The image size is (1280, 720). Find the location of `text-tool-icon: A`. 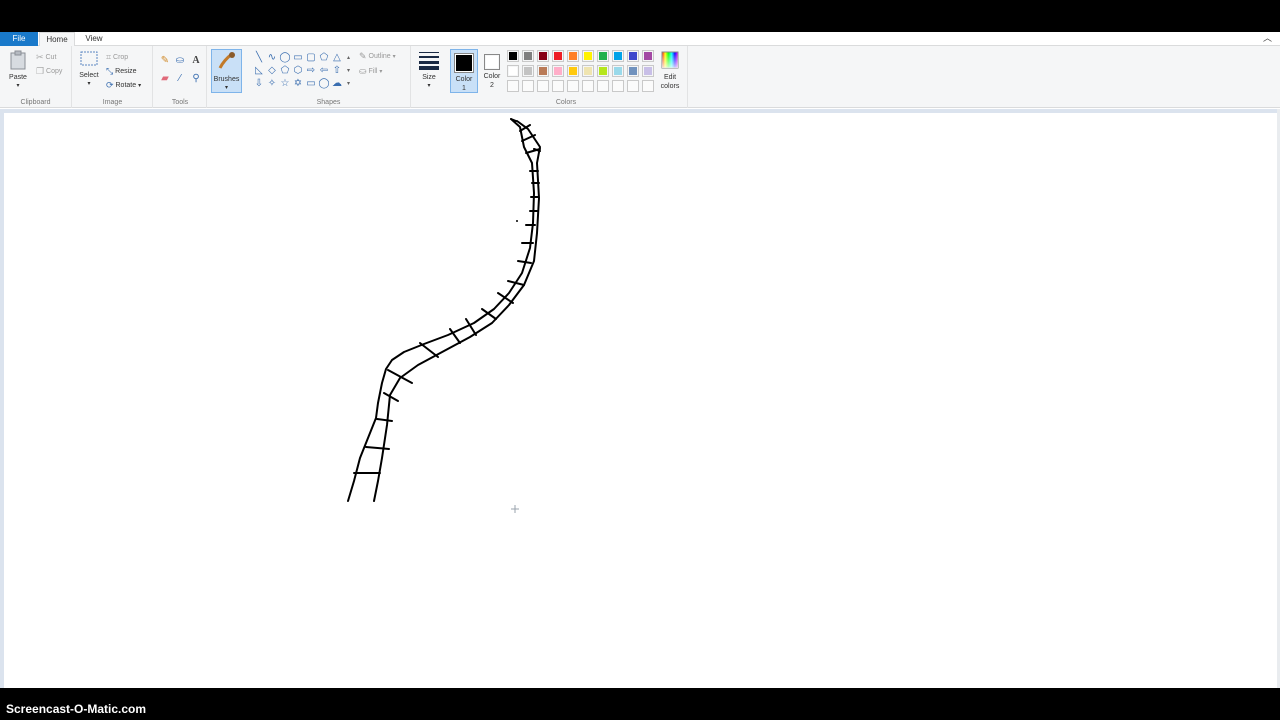

text-tool-icon: A is located at coordinates (196, 61).